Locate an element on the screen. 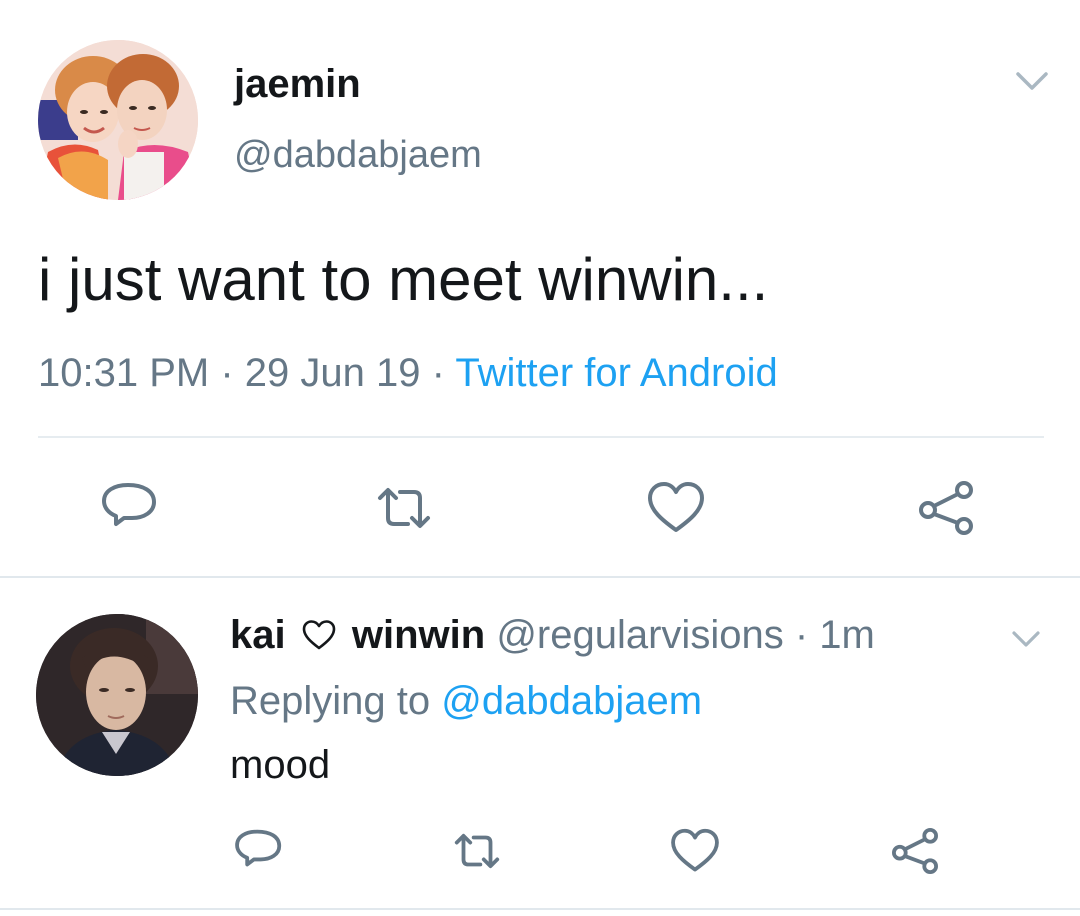 Image resolution: width=1080 pixels, height=916 pixels. tweet-time: 10:31 PM is located at coordinates (124, 373).